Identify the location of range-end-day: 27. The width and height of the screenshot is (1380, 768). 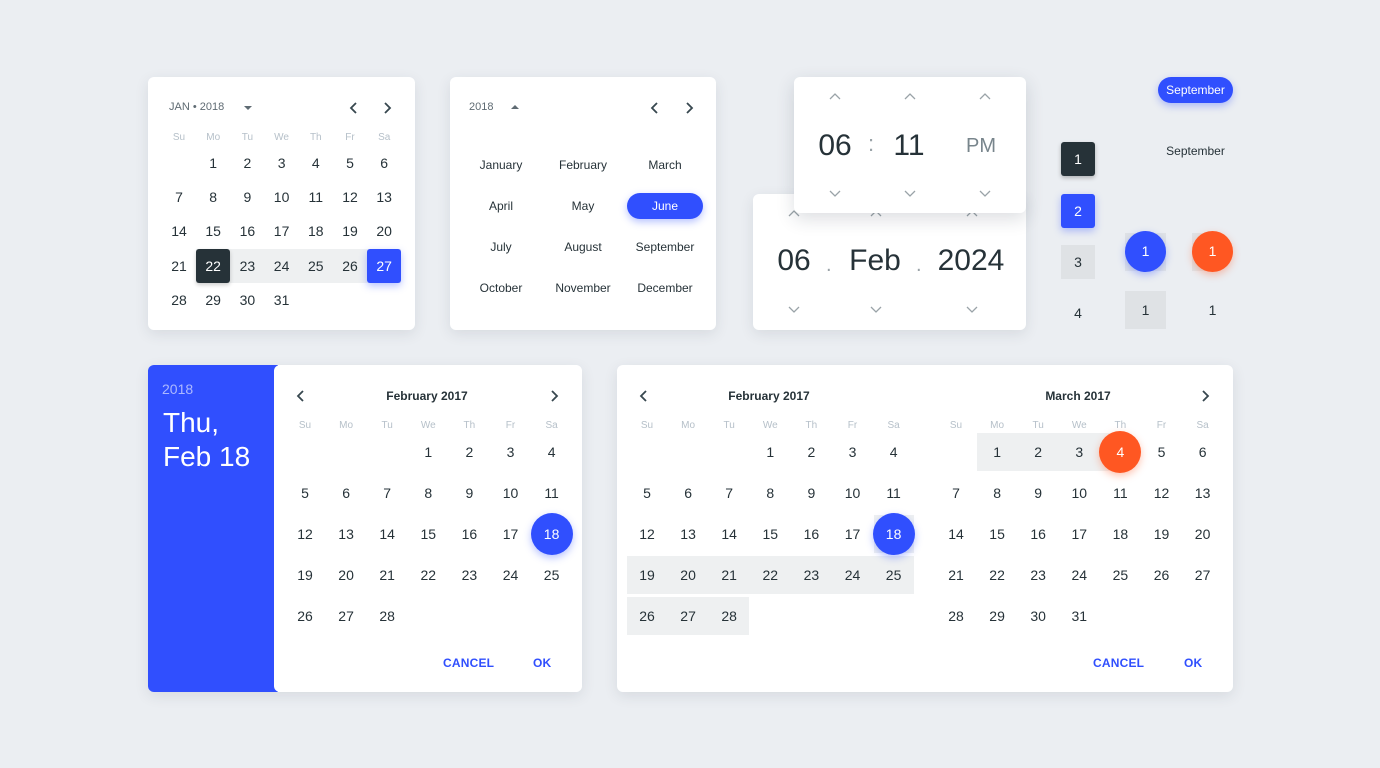
(384, 265).